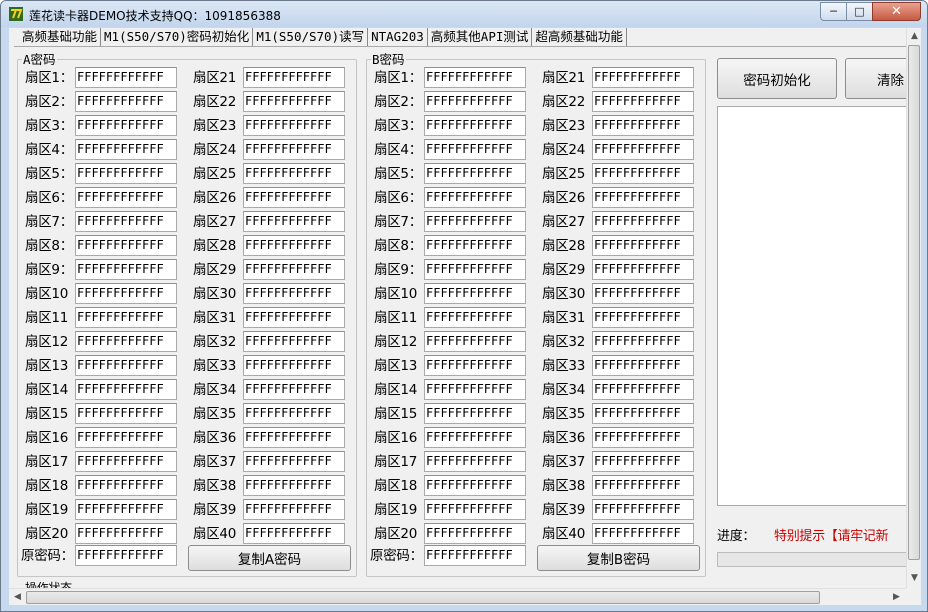  I want to click on password-a-copy-button: 复制A密码, so click(269, 558).